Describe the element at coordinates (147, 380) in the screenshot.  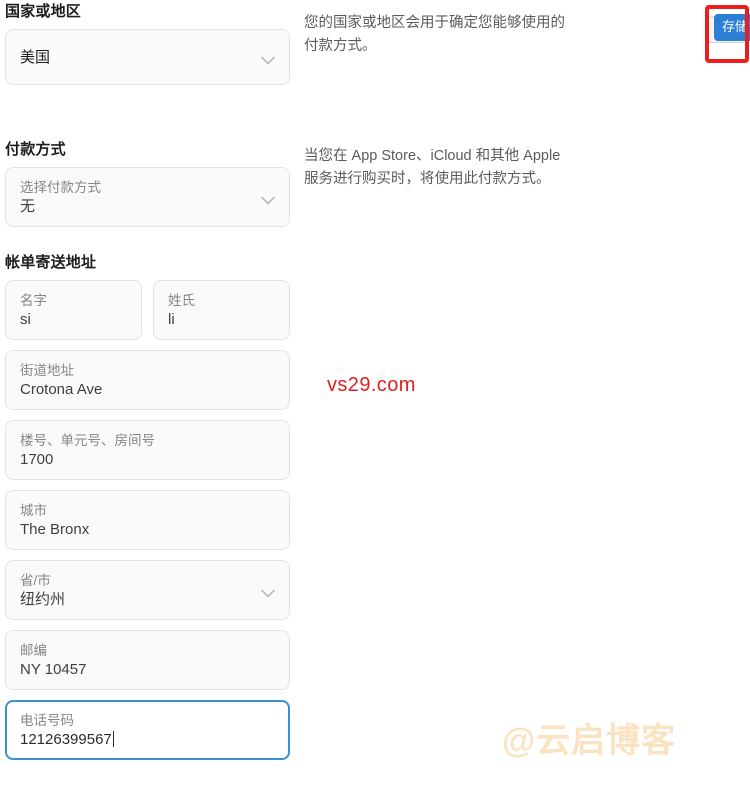
I see `street-address-field: 街道地址 Crotona Ave` at that location.